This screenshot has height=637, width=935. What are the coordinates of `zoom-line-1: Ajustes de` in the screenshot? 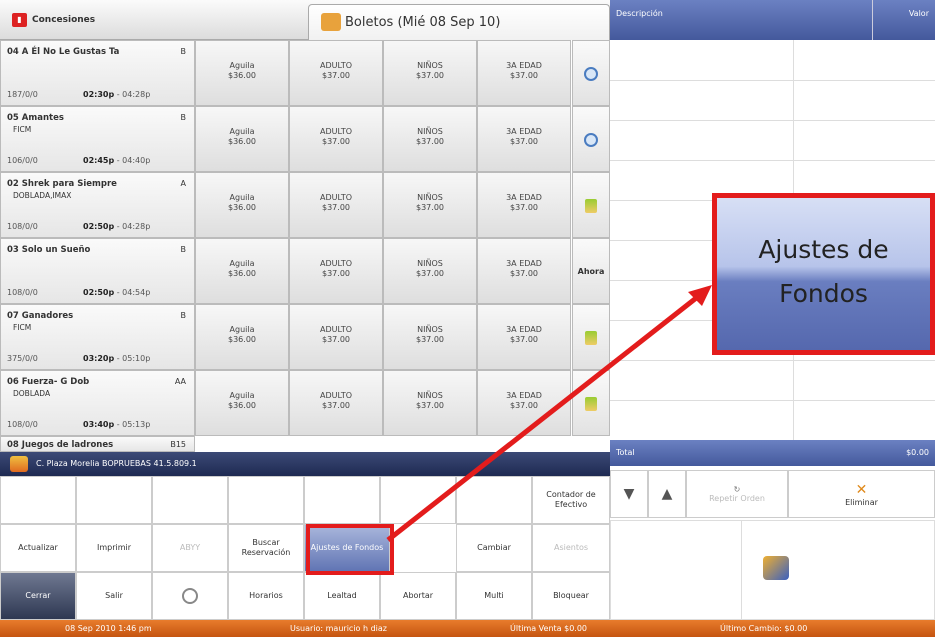 It's located at (823, 249).